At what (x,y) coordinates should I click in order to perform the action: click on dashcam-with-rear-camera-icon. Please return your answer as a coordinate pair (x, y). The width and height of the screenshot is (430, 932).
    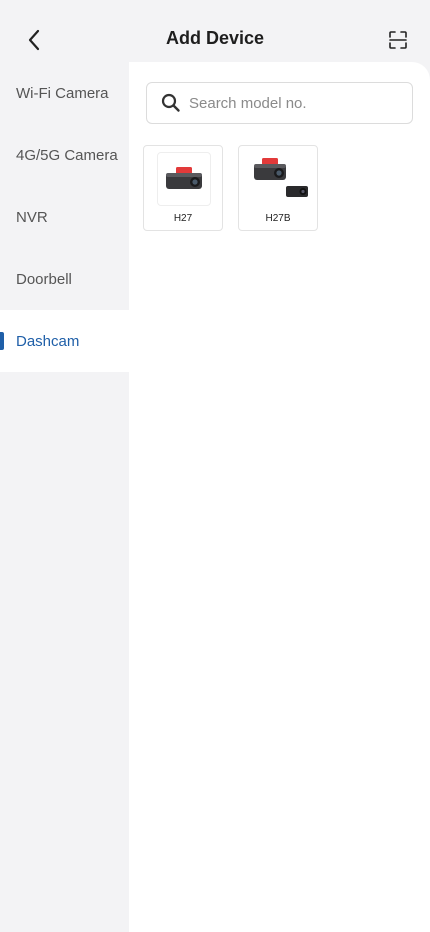
    Looking at the image, I should click on (281, 177).